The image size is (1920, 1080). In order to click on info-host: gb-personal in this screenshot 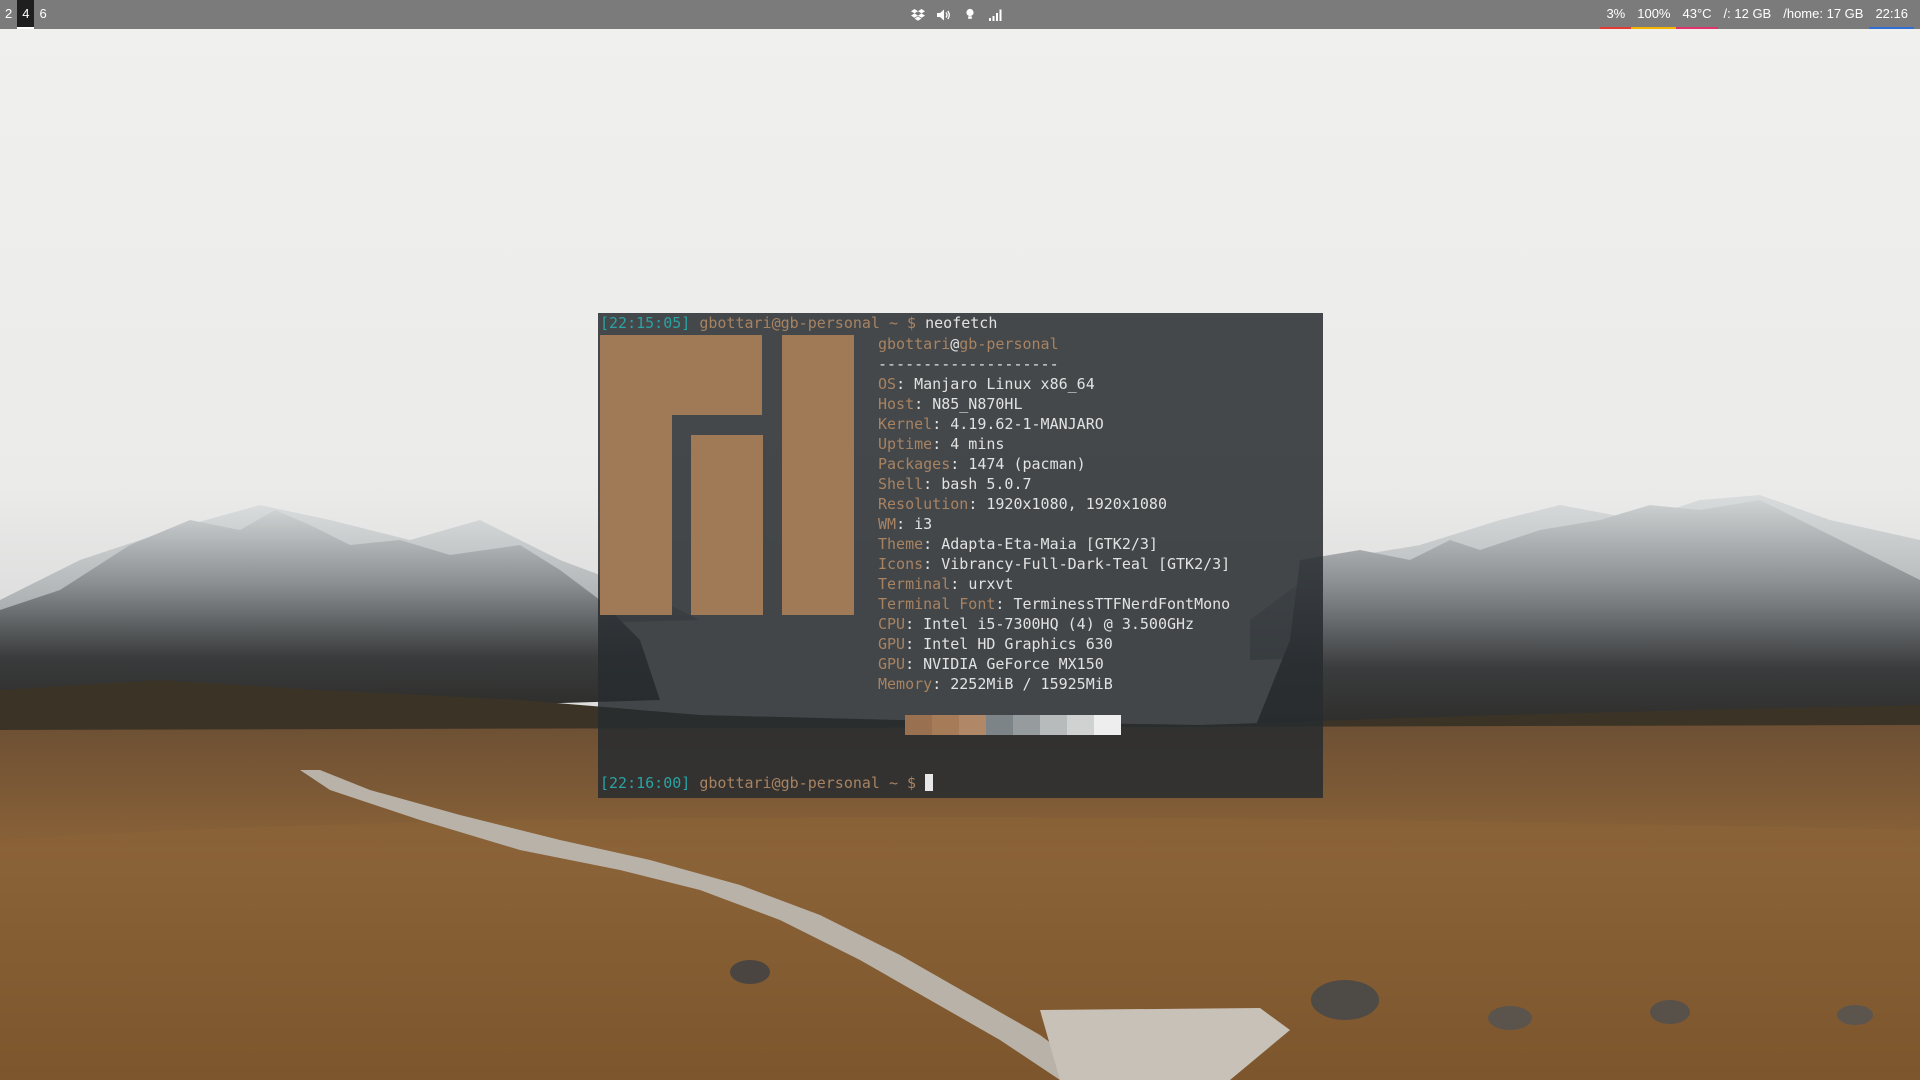, I will do `click(1009, 344)`.